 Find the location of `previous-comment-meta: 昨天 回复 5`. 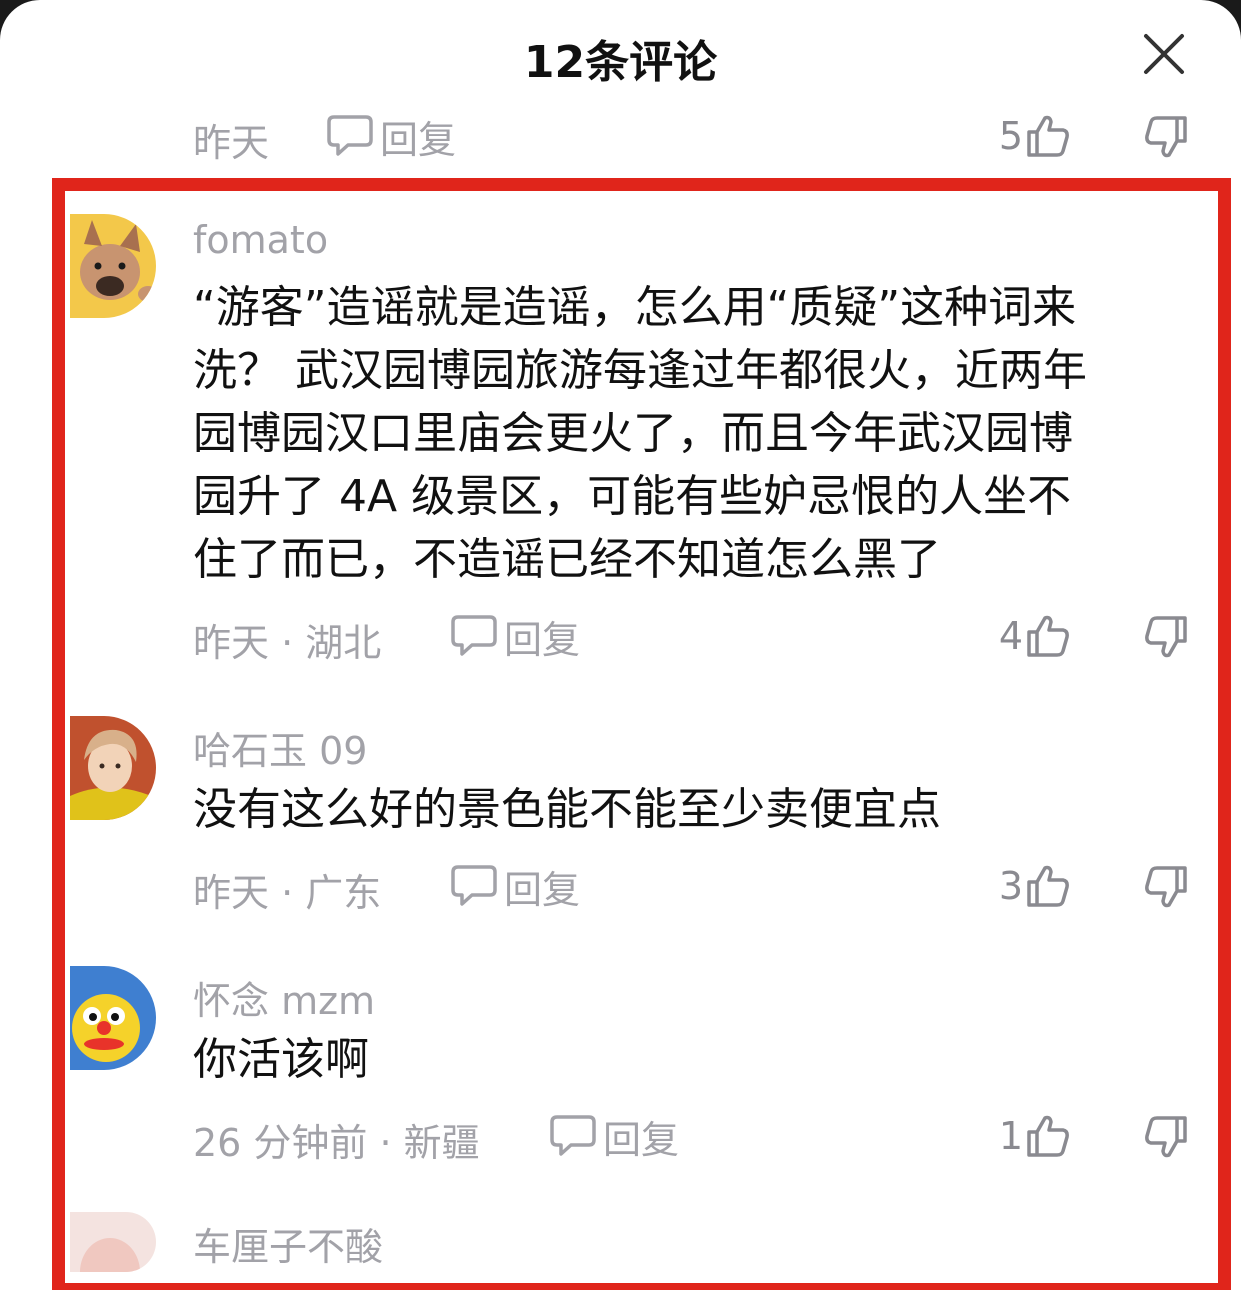

previous-comment-meta: 昨天 回复 5 is located at coordinates (620, 136).